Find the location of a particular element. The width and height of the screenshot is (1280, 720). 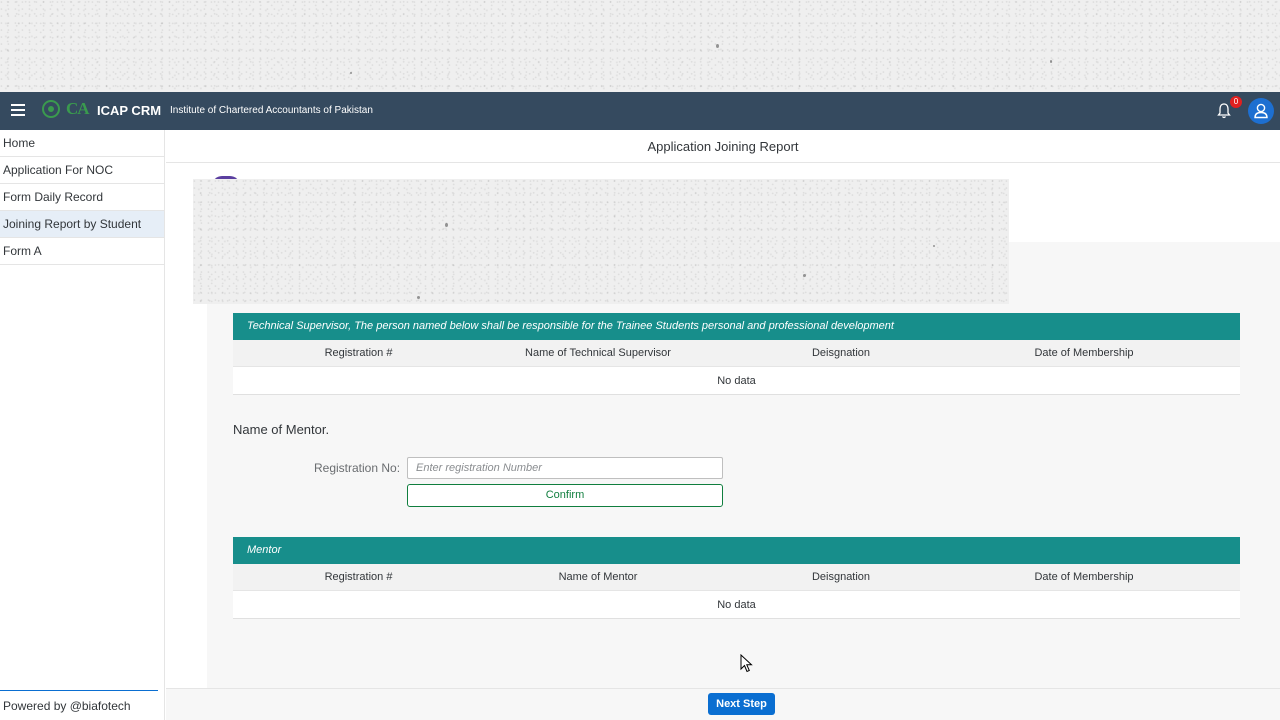

notification-badge: 0 is located at coordinates (1236, 102).